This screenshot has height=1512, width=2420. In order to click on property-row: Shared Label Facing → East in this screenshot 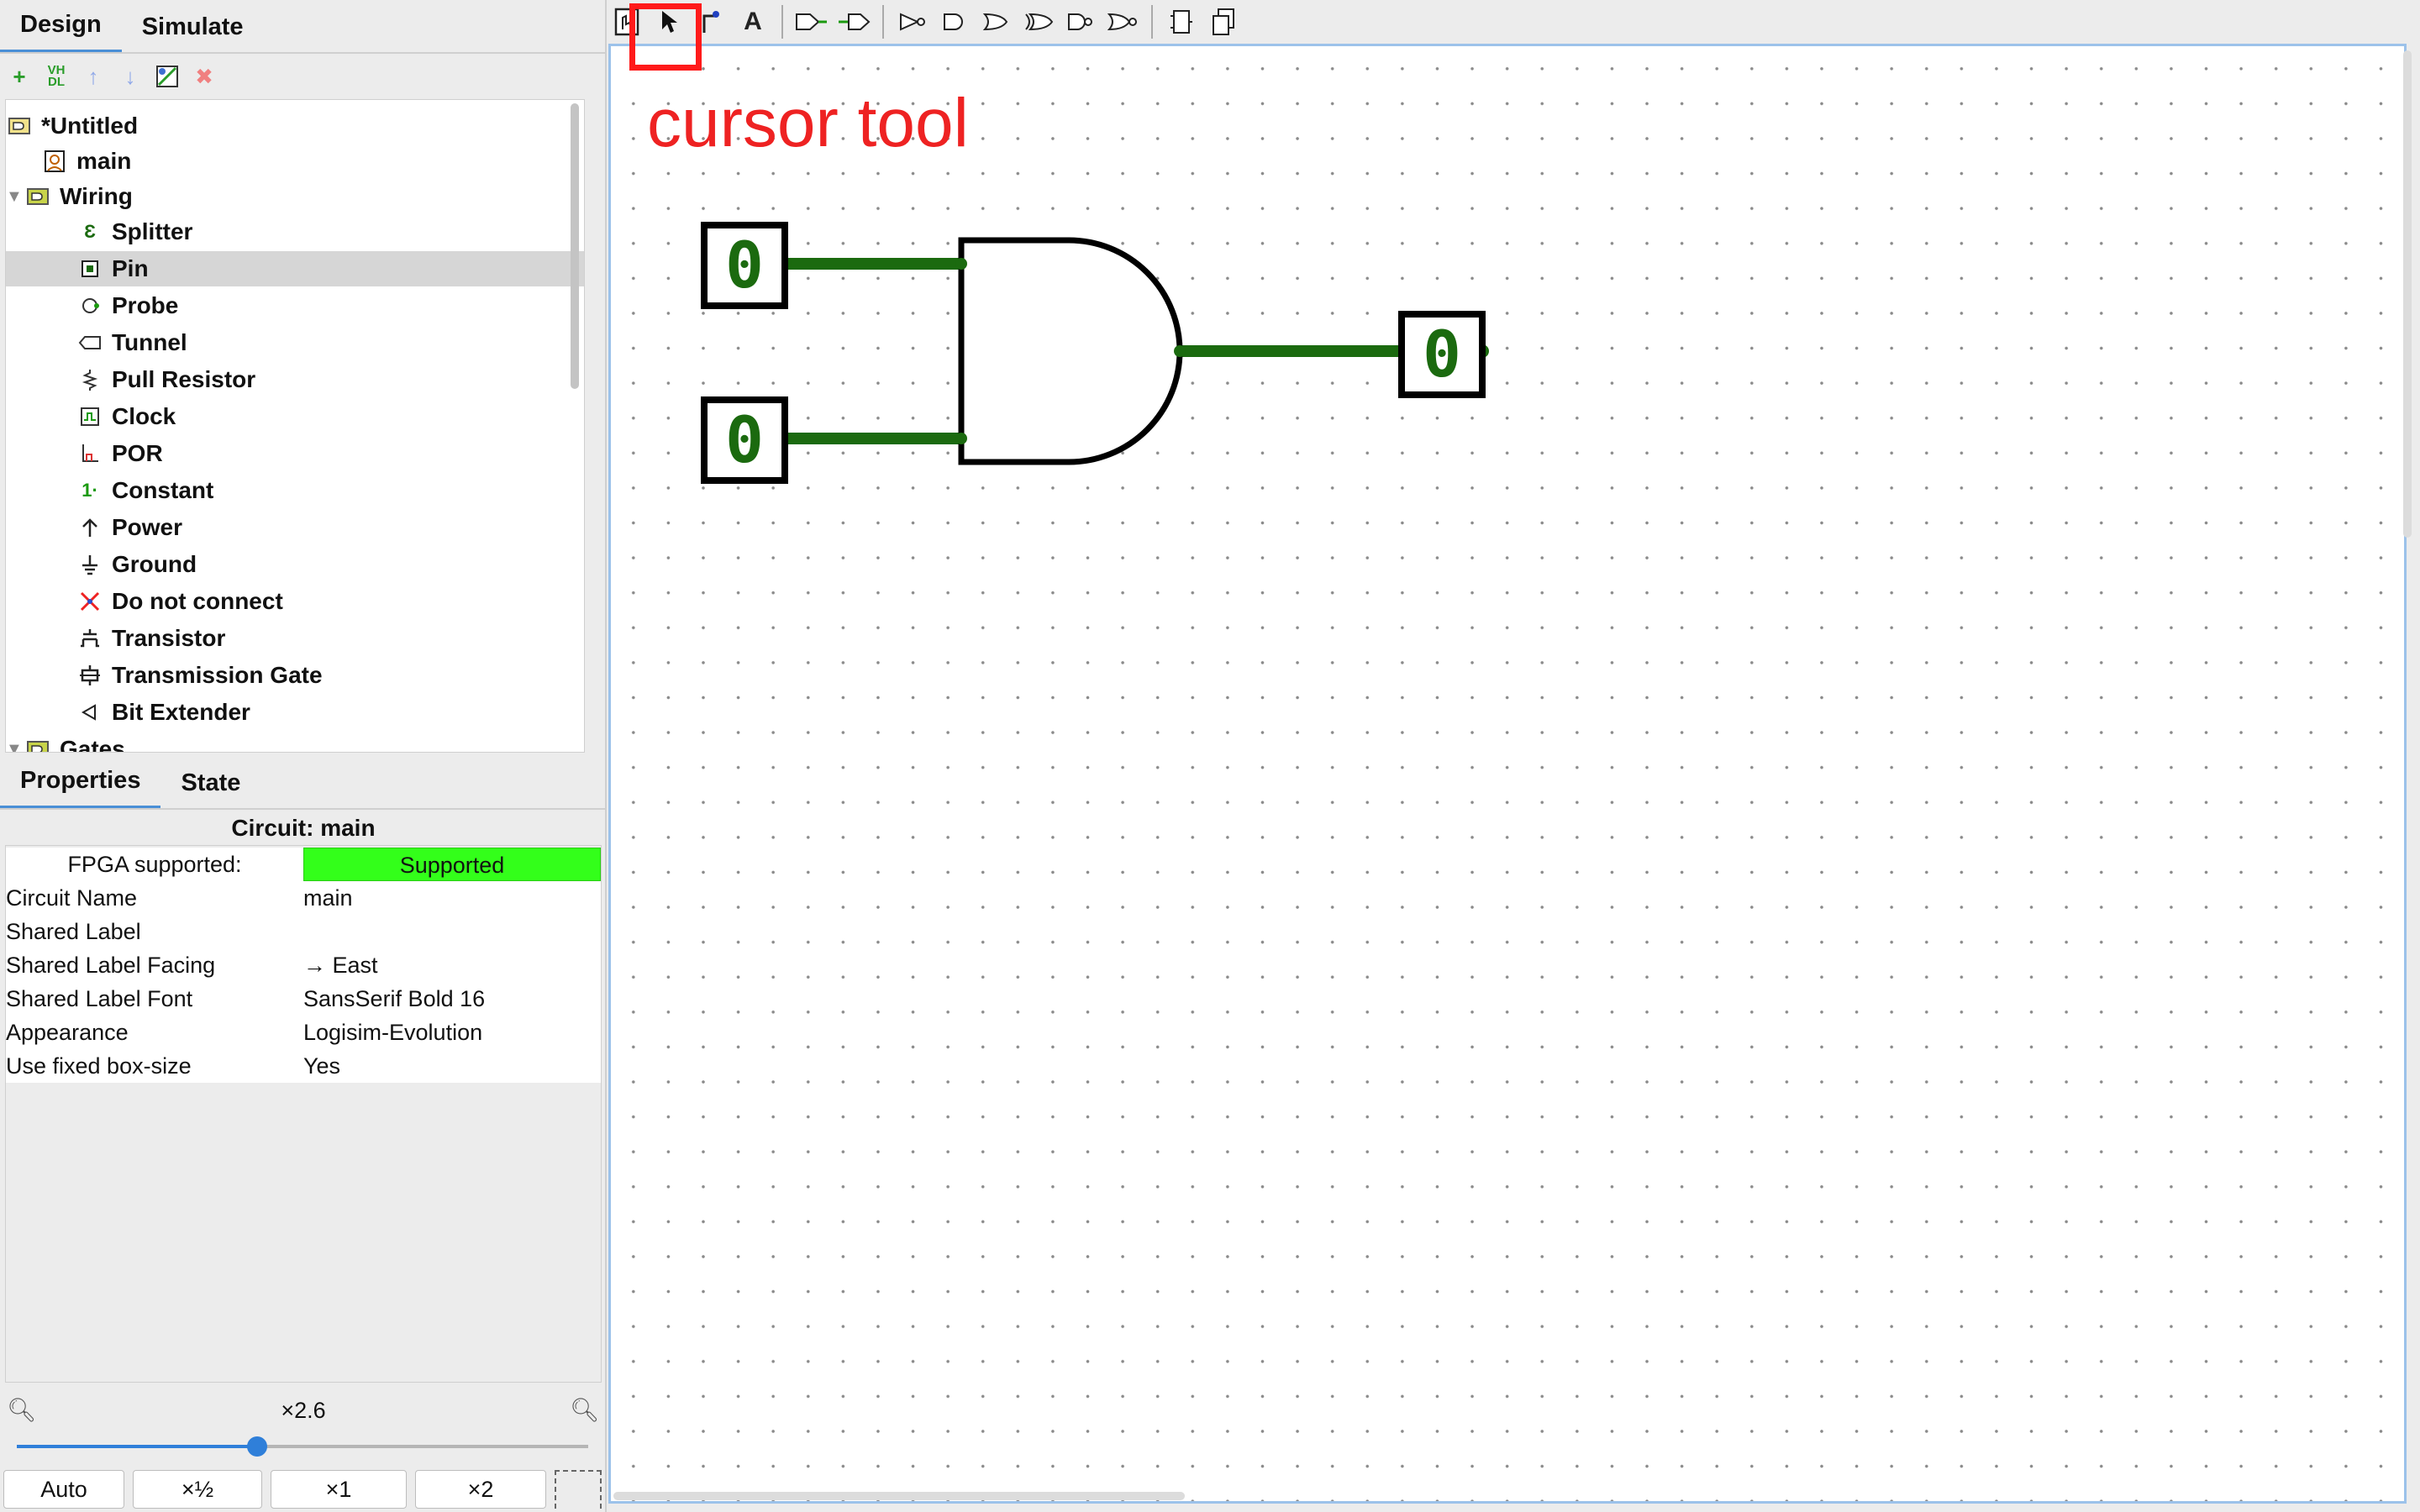, I will do `click(303, 965)`.